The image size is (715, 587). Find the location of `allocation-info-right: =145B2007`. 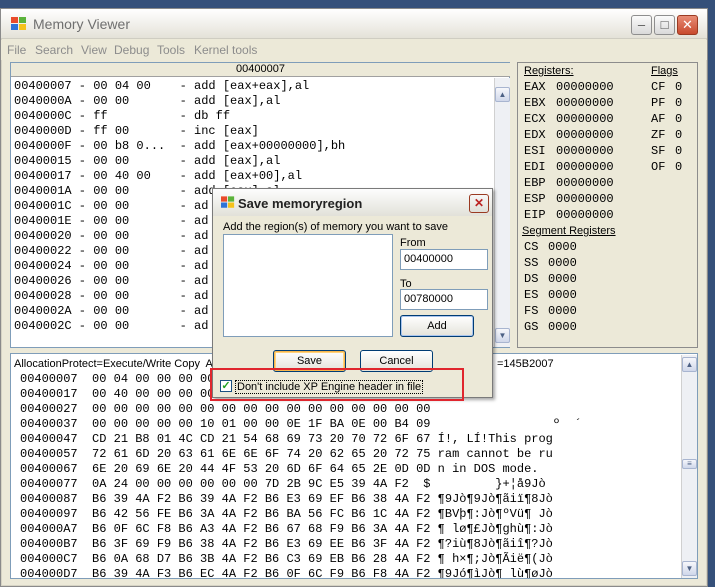

allocation-info-right: =145B2007 is located at coordinates (525, 364).